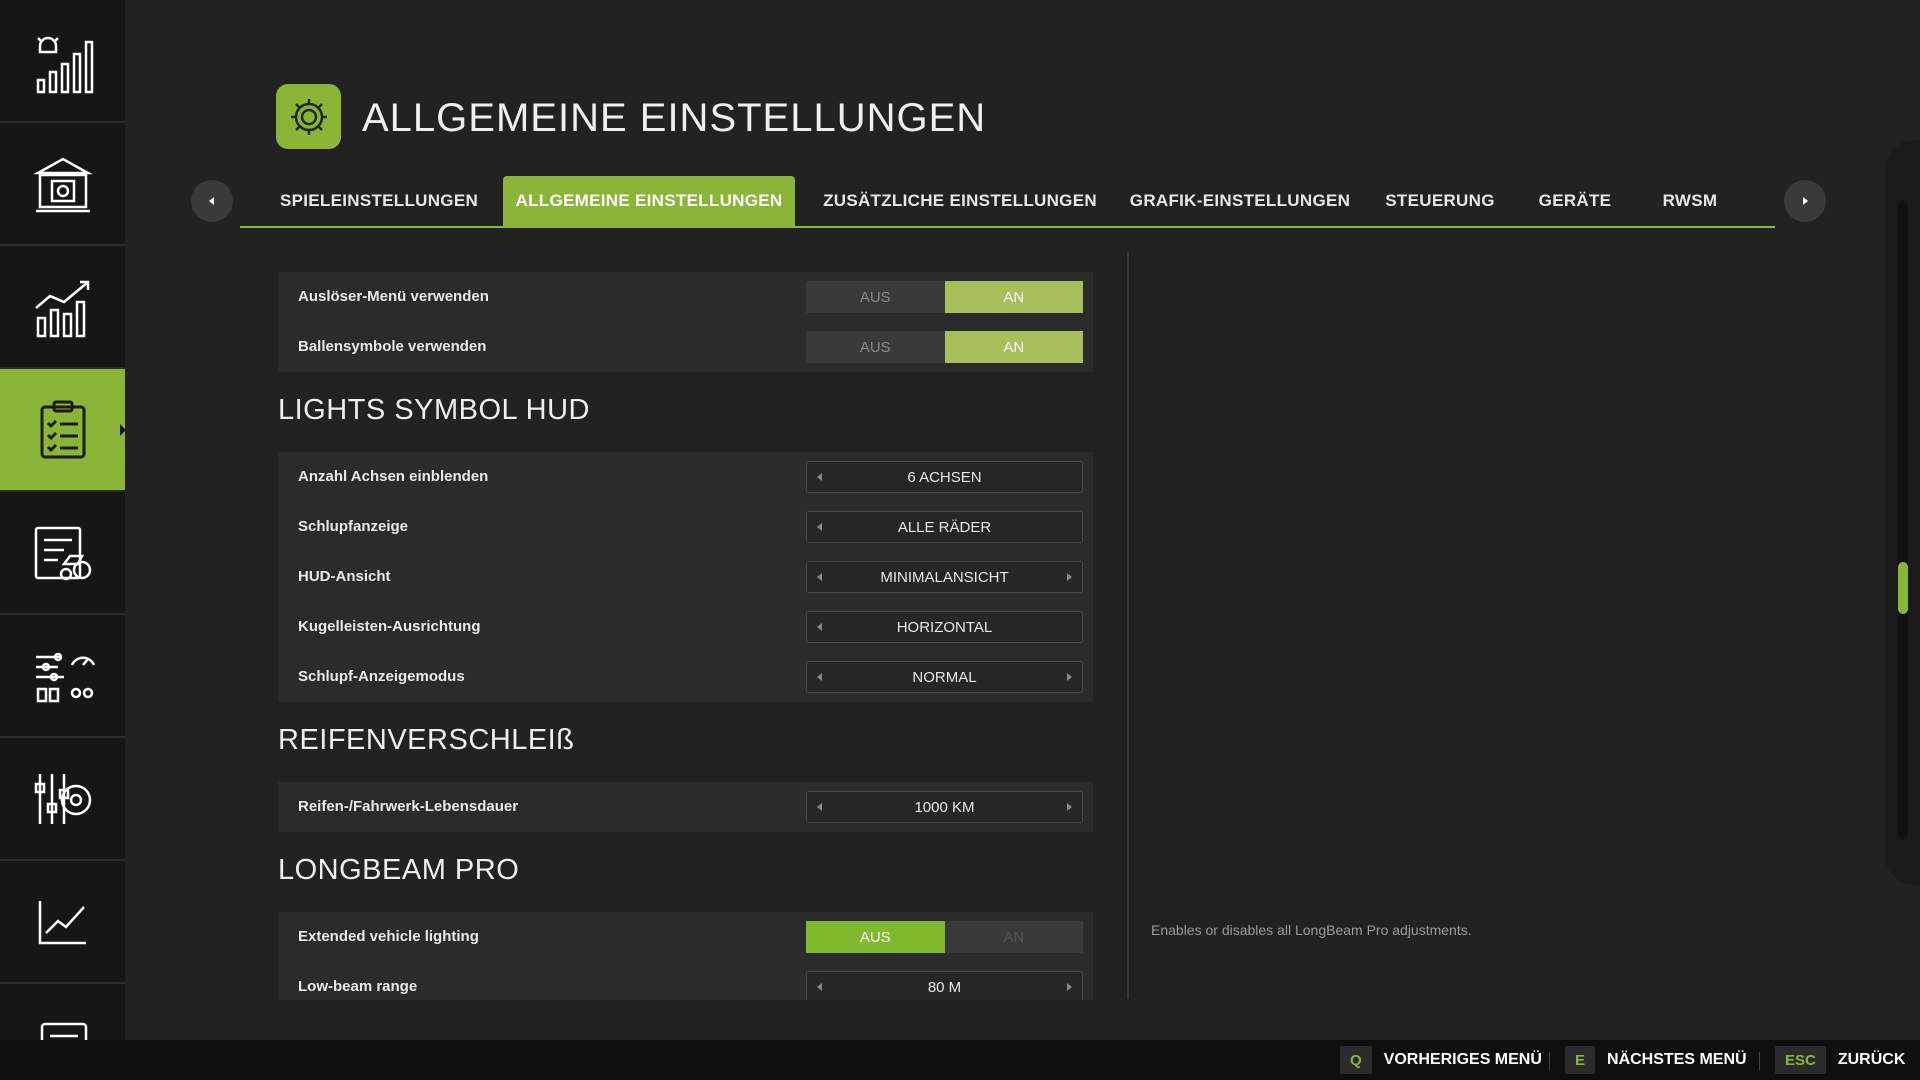 This screenshot has width=1920, height=1080. I want to click on sidebar-item-statistics, so click(62, 307).